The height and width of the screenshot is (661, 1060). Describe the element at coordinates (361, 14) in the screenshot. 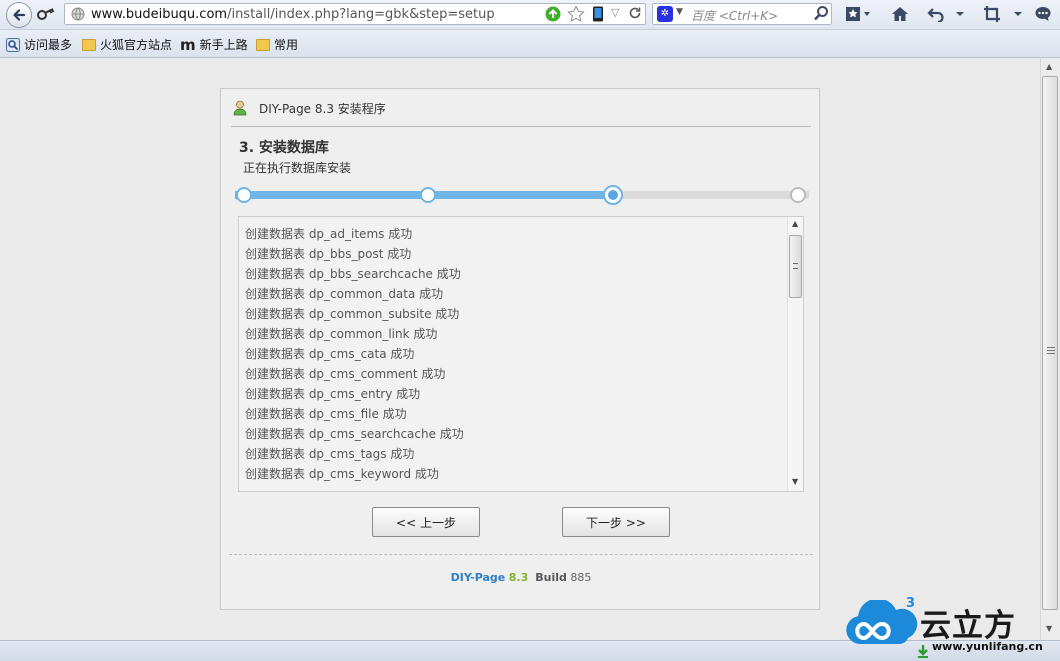

I see `url-path: /install/index.php?lang=gbk&step=setup` at that location.